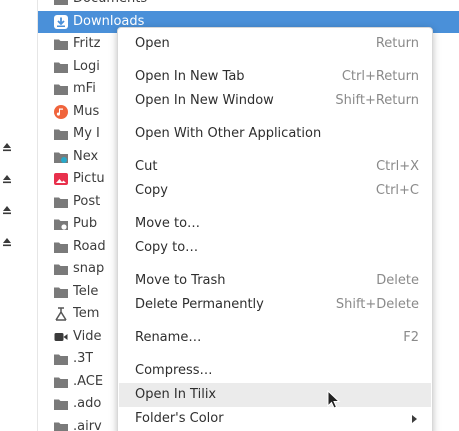 The image size is (459, 431). Describe the element at coordinates (86, 133) in the screenshot. I see `file-name: My I` at that location.